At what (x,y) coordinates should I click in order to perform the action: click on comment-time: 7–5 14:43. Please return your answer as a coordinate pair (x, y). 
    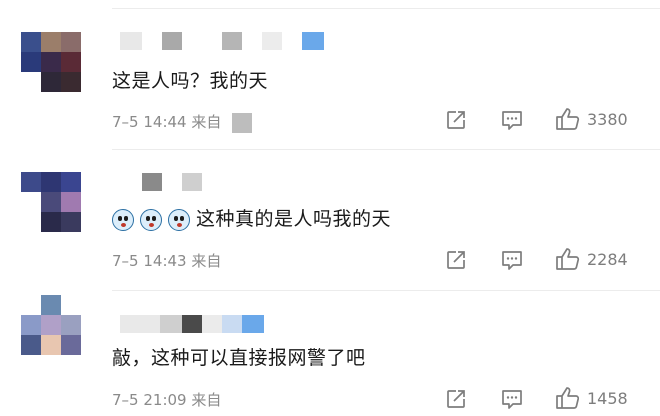
    Looking at the image, I should click on (149, 261).